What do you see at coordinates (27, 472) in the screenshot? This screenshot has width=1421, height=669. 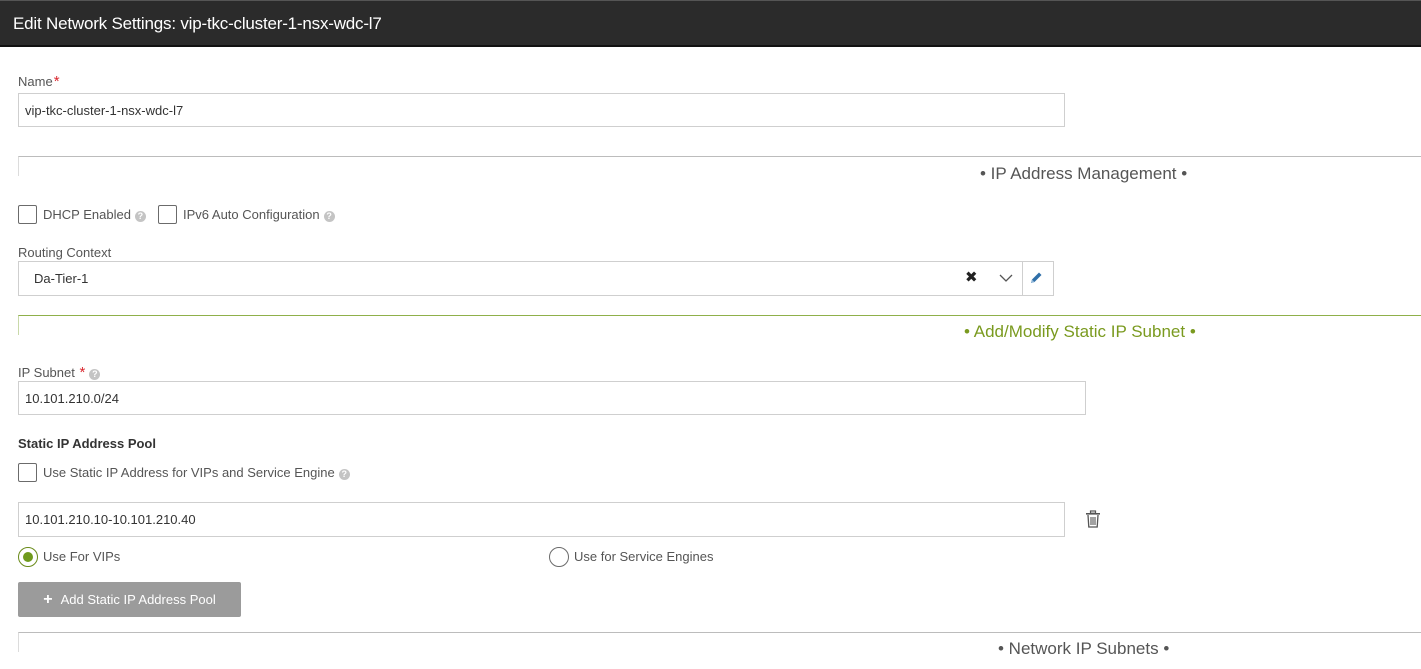 I see `use-static-ip-checkbox` at bounding box center [27, 472].